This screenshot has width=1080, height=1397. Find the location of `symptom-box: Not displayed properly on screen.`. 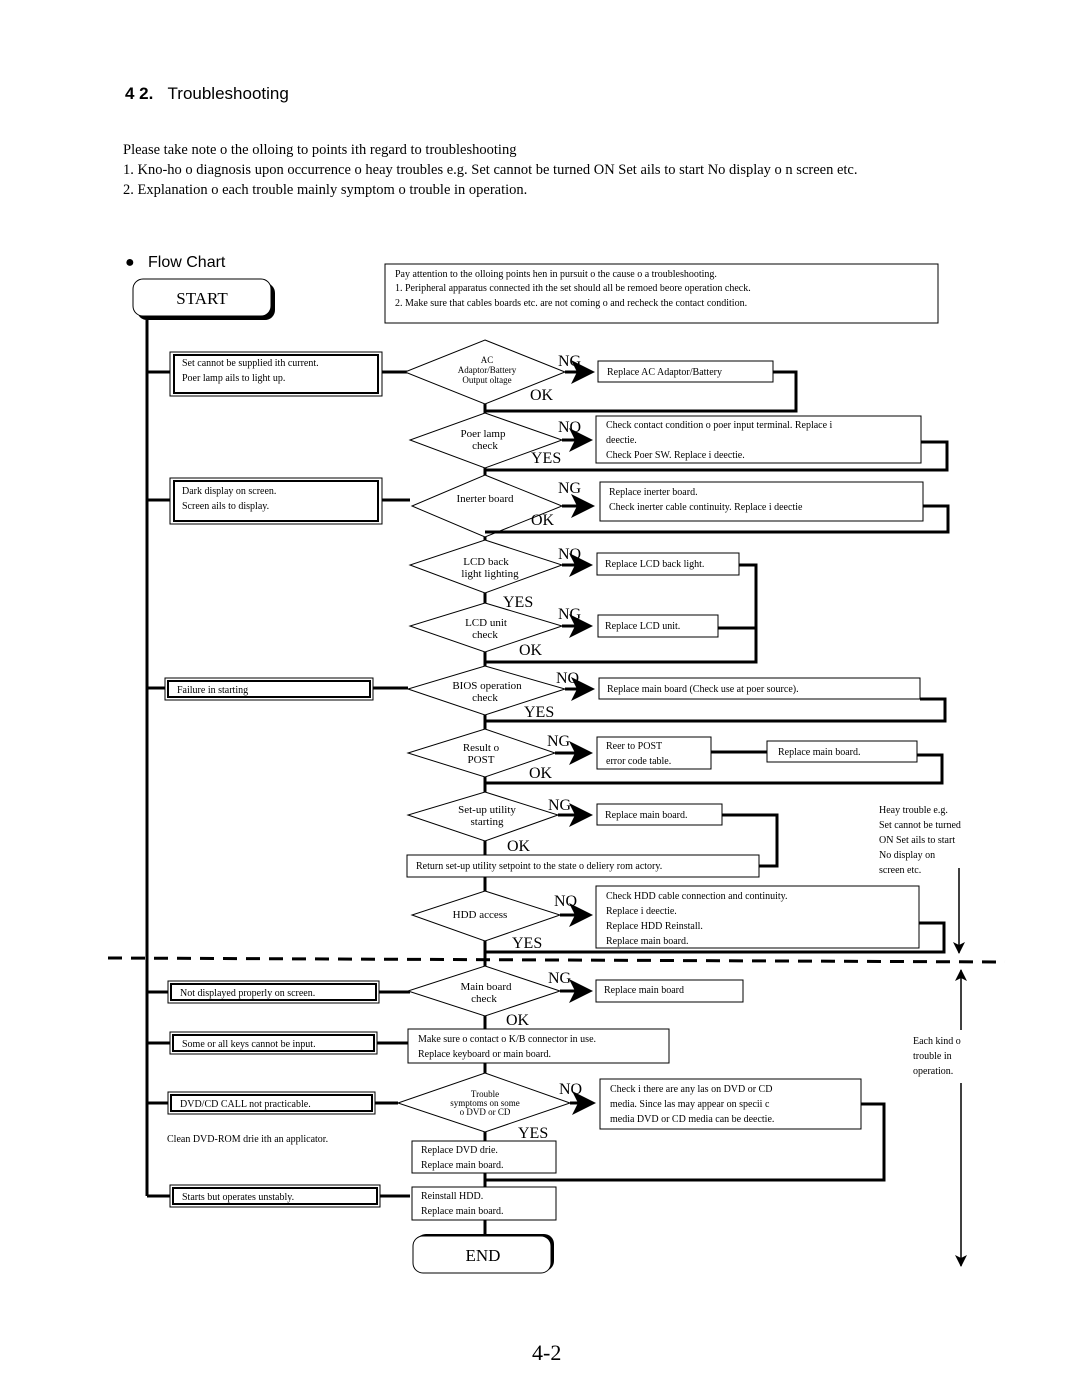

symptom-box: Not displayed properly on screen. is located at coordinates (278, 992).